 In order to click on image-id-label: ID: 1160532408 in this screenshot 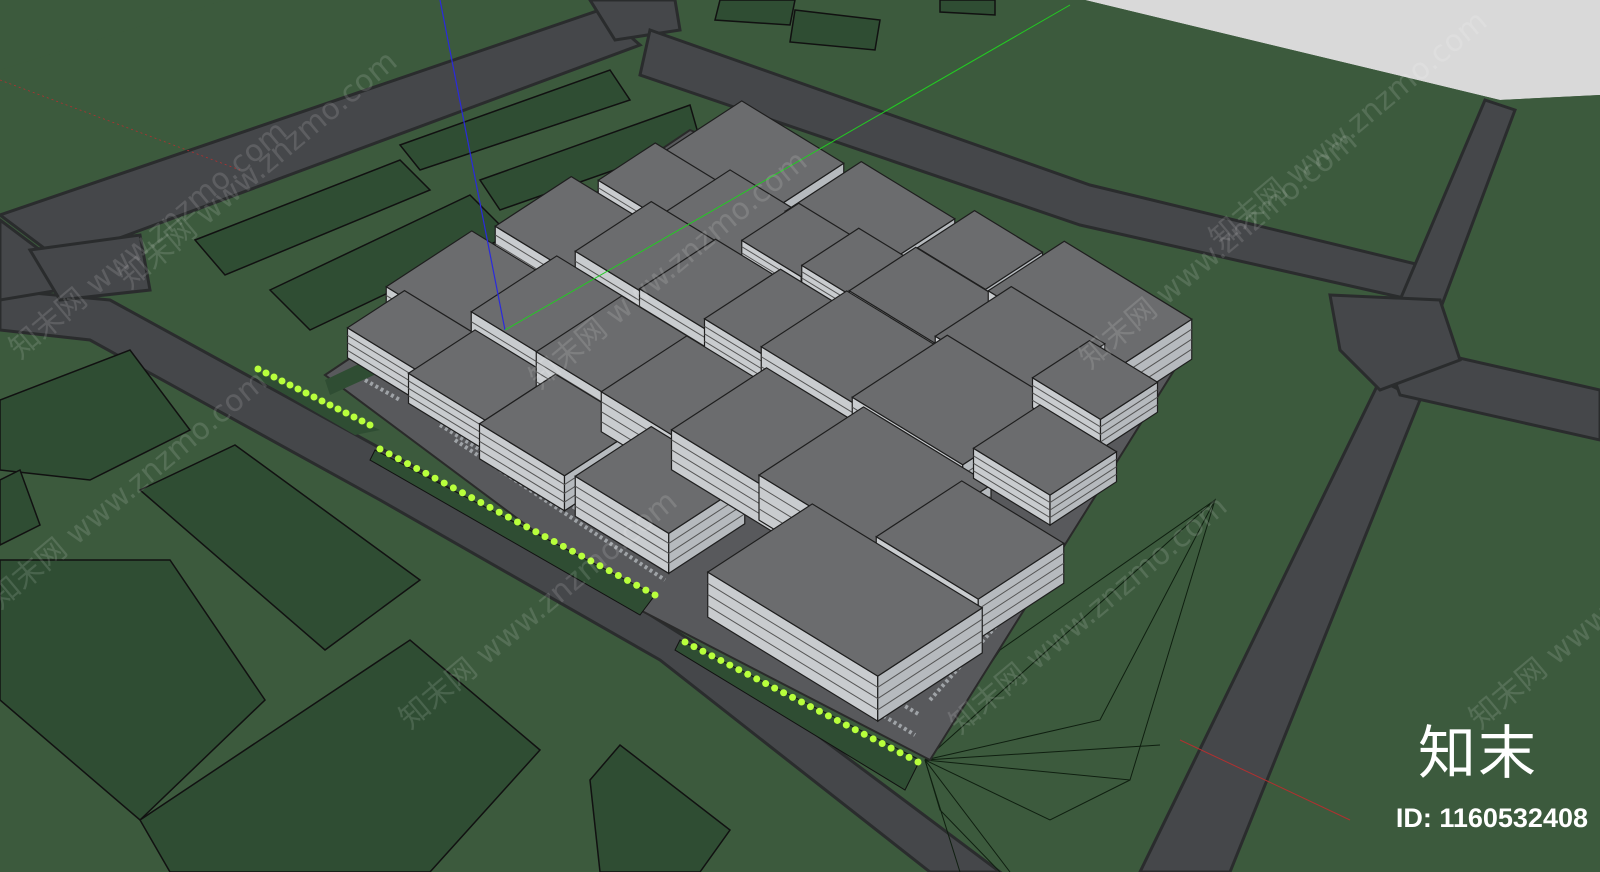, I will do `click(1491, 818)`.